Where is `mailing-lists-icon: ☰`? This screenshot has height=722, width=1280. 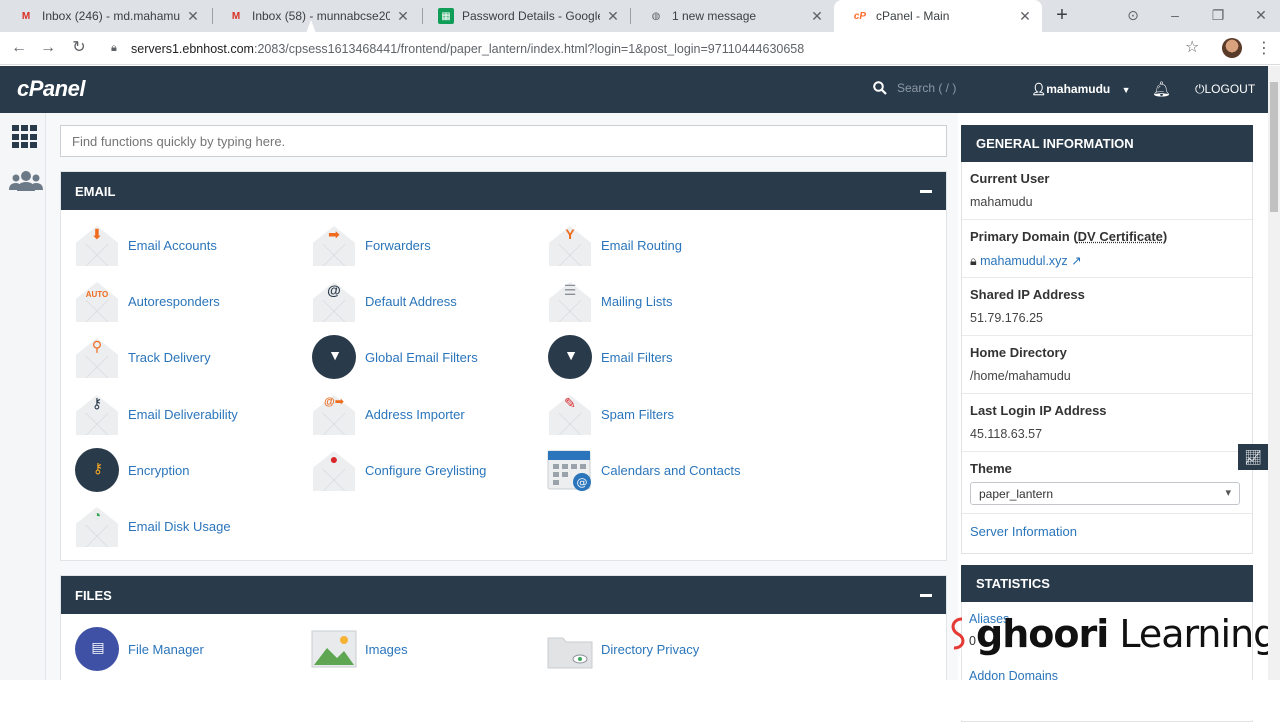
mailing-lists-icon: ☰ is located at coordinates (570, 301).